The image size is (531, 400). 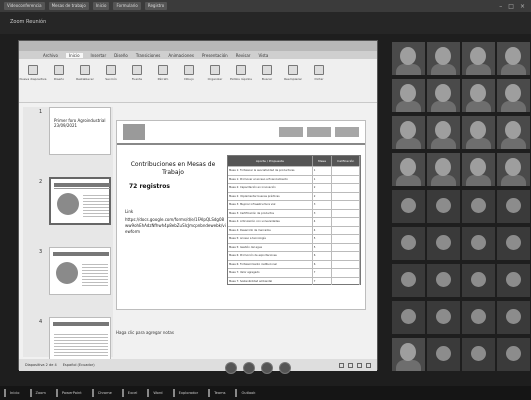 I want to click on taskbar-item: Chrome, so click(x=103, y=393).